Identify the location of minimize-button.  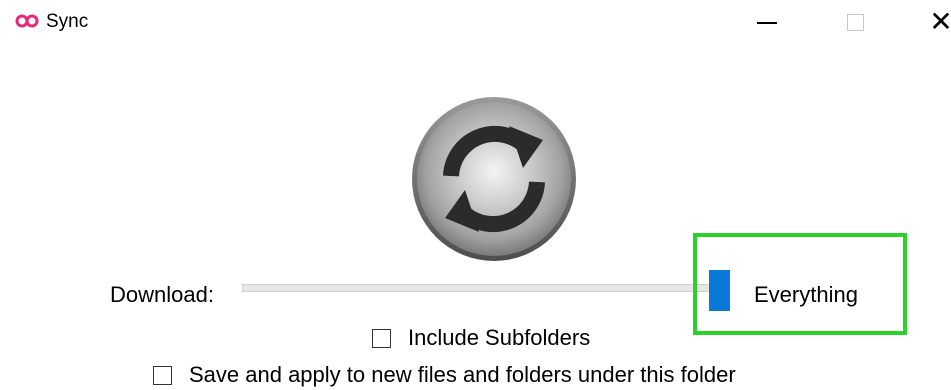
(767, 22).